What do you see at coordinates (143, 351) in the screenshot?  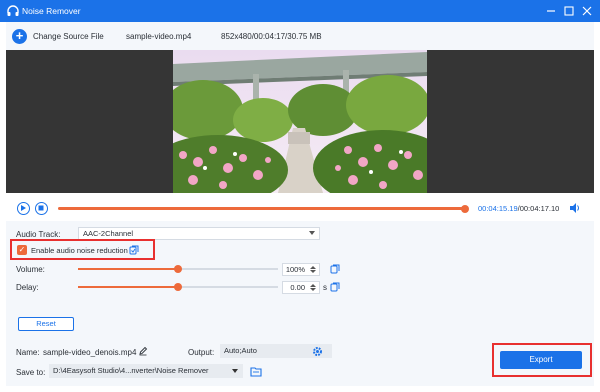 I see `edit-icon` at bounding box center [143, 351].